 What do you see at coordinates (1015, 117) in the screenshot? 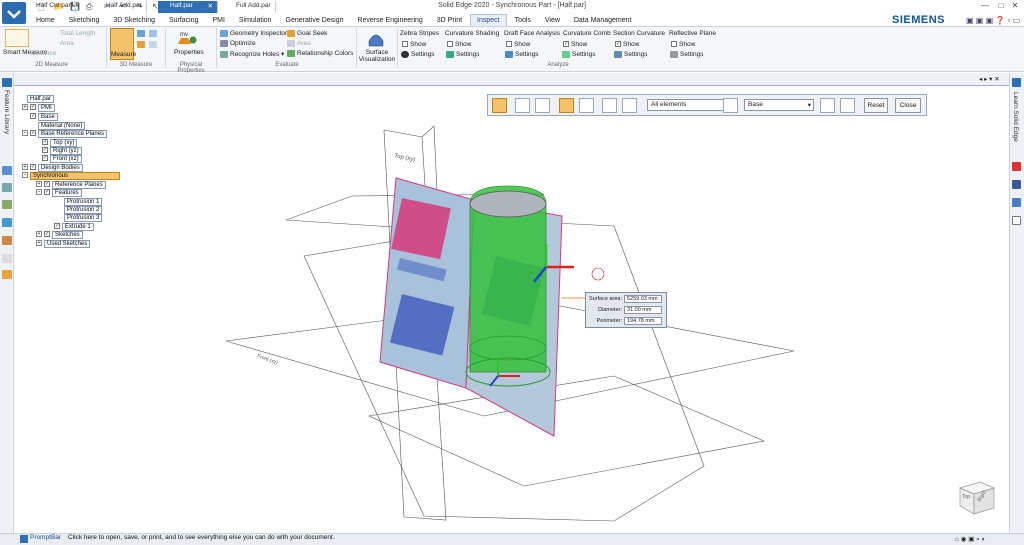
I see `learn-solid-edge-tab: Learn Solid Edge` at bounding box center [1015, 117].